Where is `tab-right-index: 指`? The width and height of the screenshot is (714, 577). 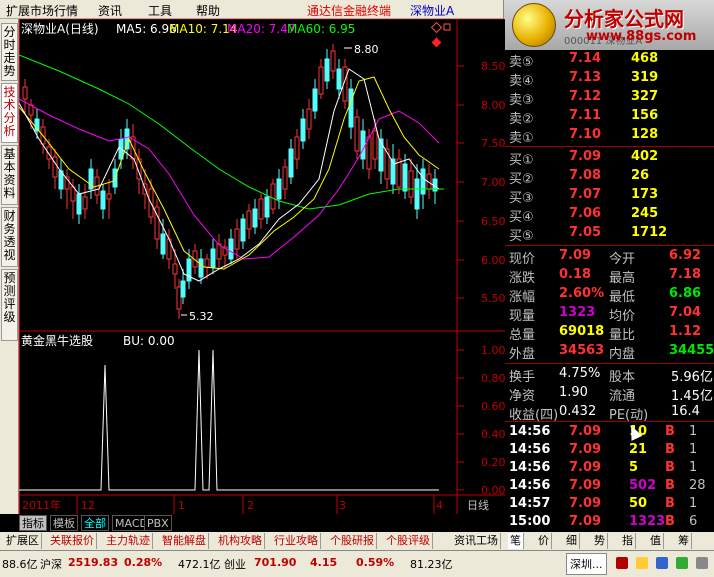
tab-right-index: 指 is located at coordinates (628, 541).